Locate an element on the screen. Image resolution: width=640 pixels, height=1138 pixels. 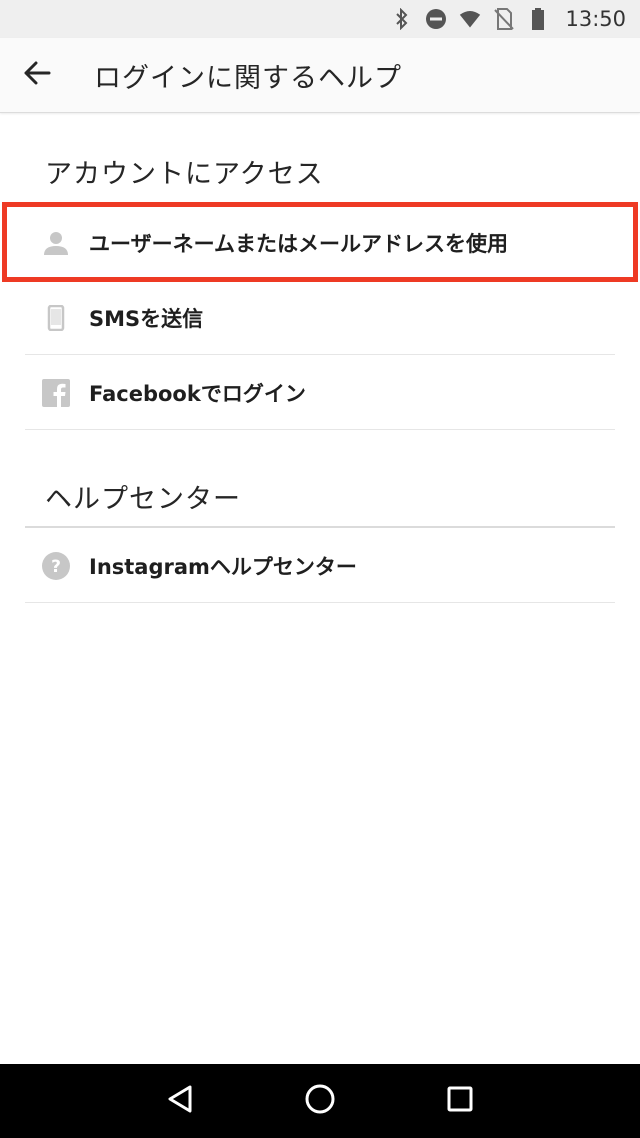
nav-back-button is located at coordinates (180, 1101).